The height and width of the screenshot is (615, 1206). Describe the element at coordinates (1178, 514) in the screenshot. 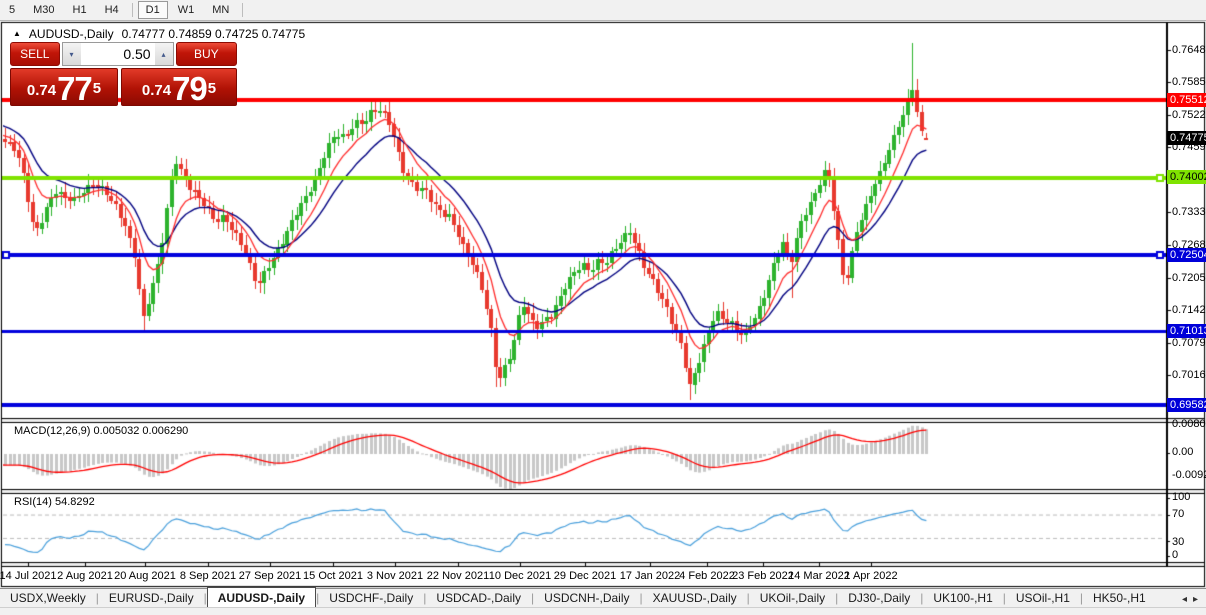

I see `indicator-tick-label: 70` at that location.